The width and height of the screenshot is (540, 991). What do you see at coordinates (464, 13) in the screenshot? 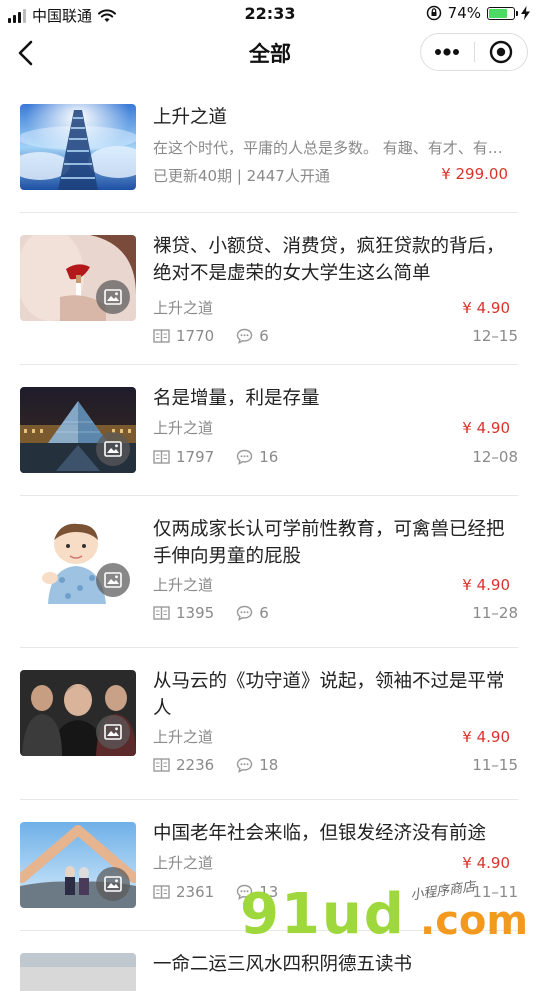
I see `battery-percent: 74%` at bounding box center [464, 13].